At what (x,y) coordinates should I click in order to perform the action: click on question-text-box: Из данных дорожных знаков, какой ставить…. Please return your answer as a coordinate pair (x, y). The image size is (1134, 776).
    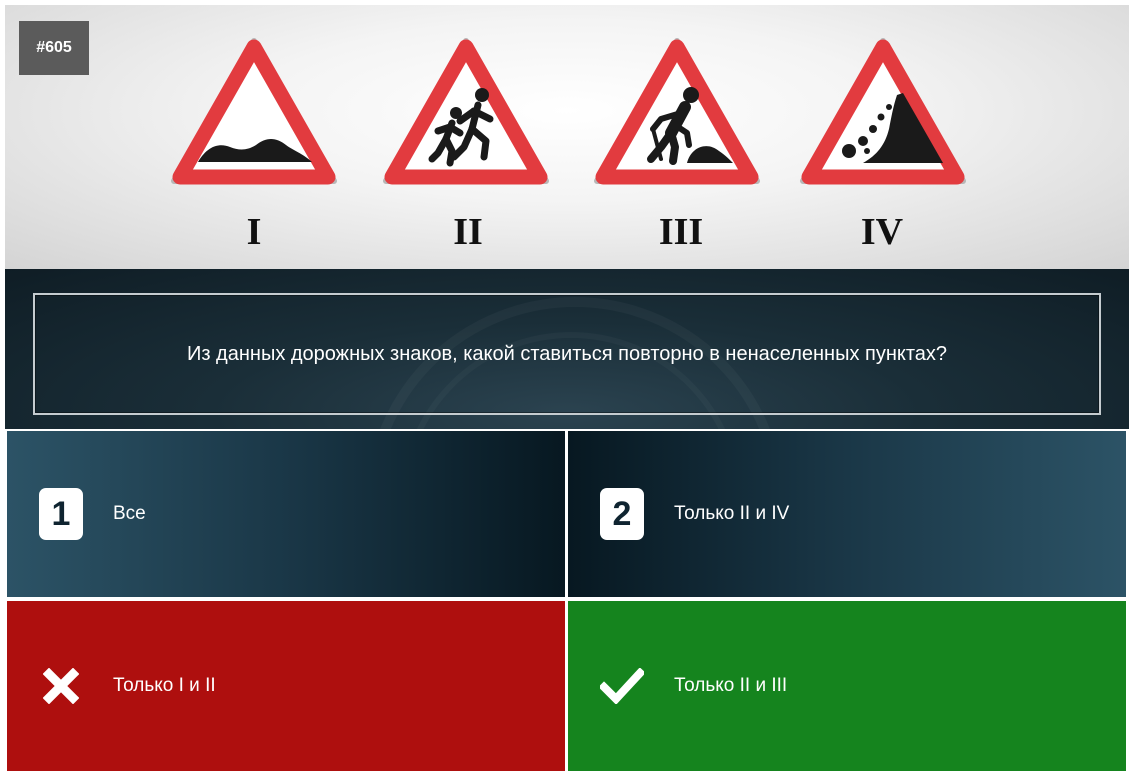
    Looking at the image, I should click on (567, 354).